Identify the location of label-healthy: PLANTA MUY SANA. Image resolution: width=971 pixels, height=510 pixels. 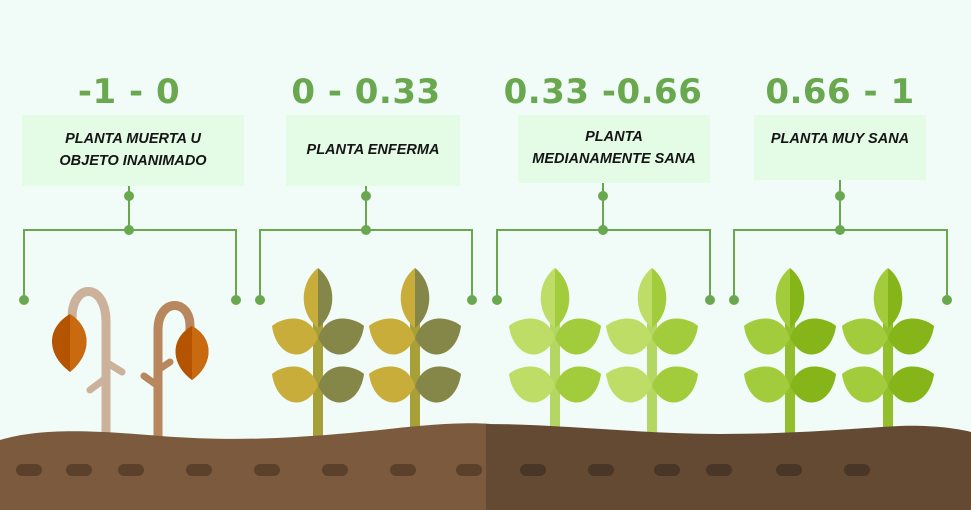
(840, 147).